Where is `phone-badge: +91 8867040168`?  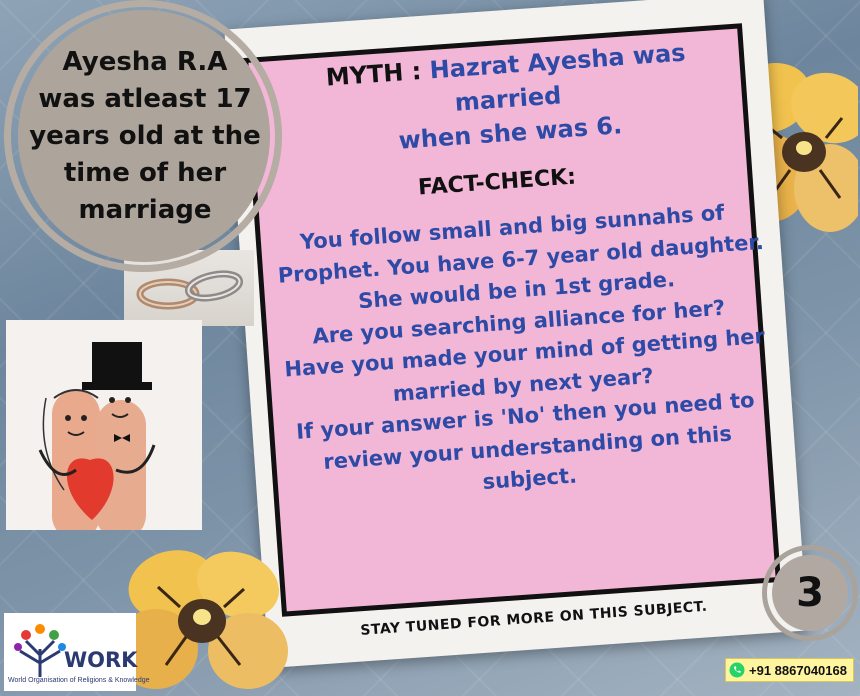
phone-badge: +91 8867040168 is located at coordinates (789, 670).